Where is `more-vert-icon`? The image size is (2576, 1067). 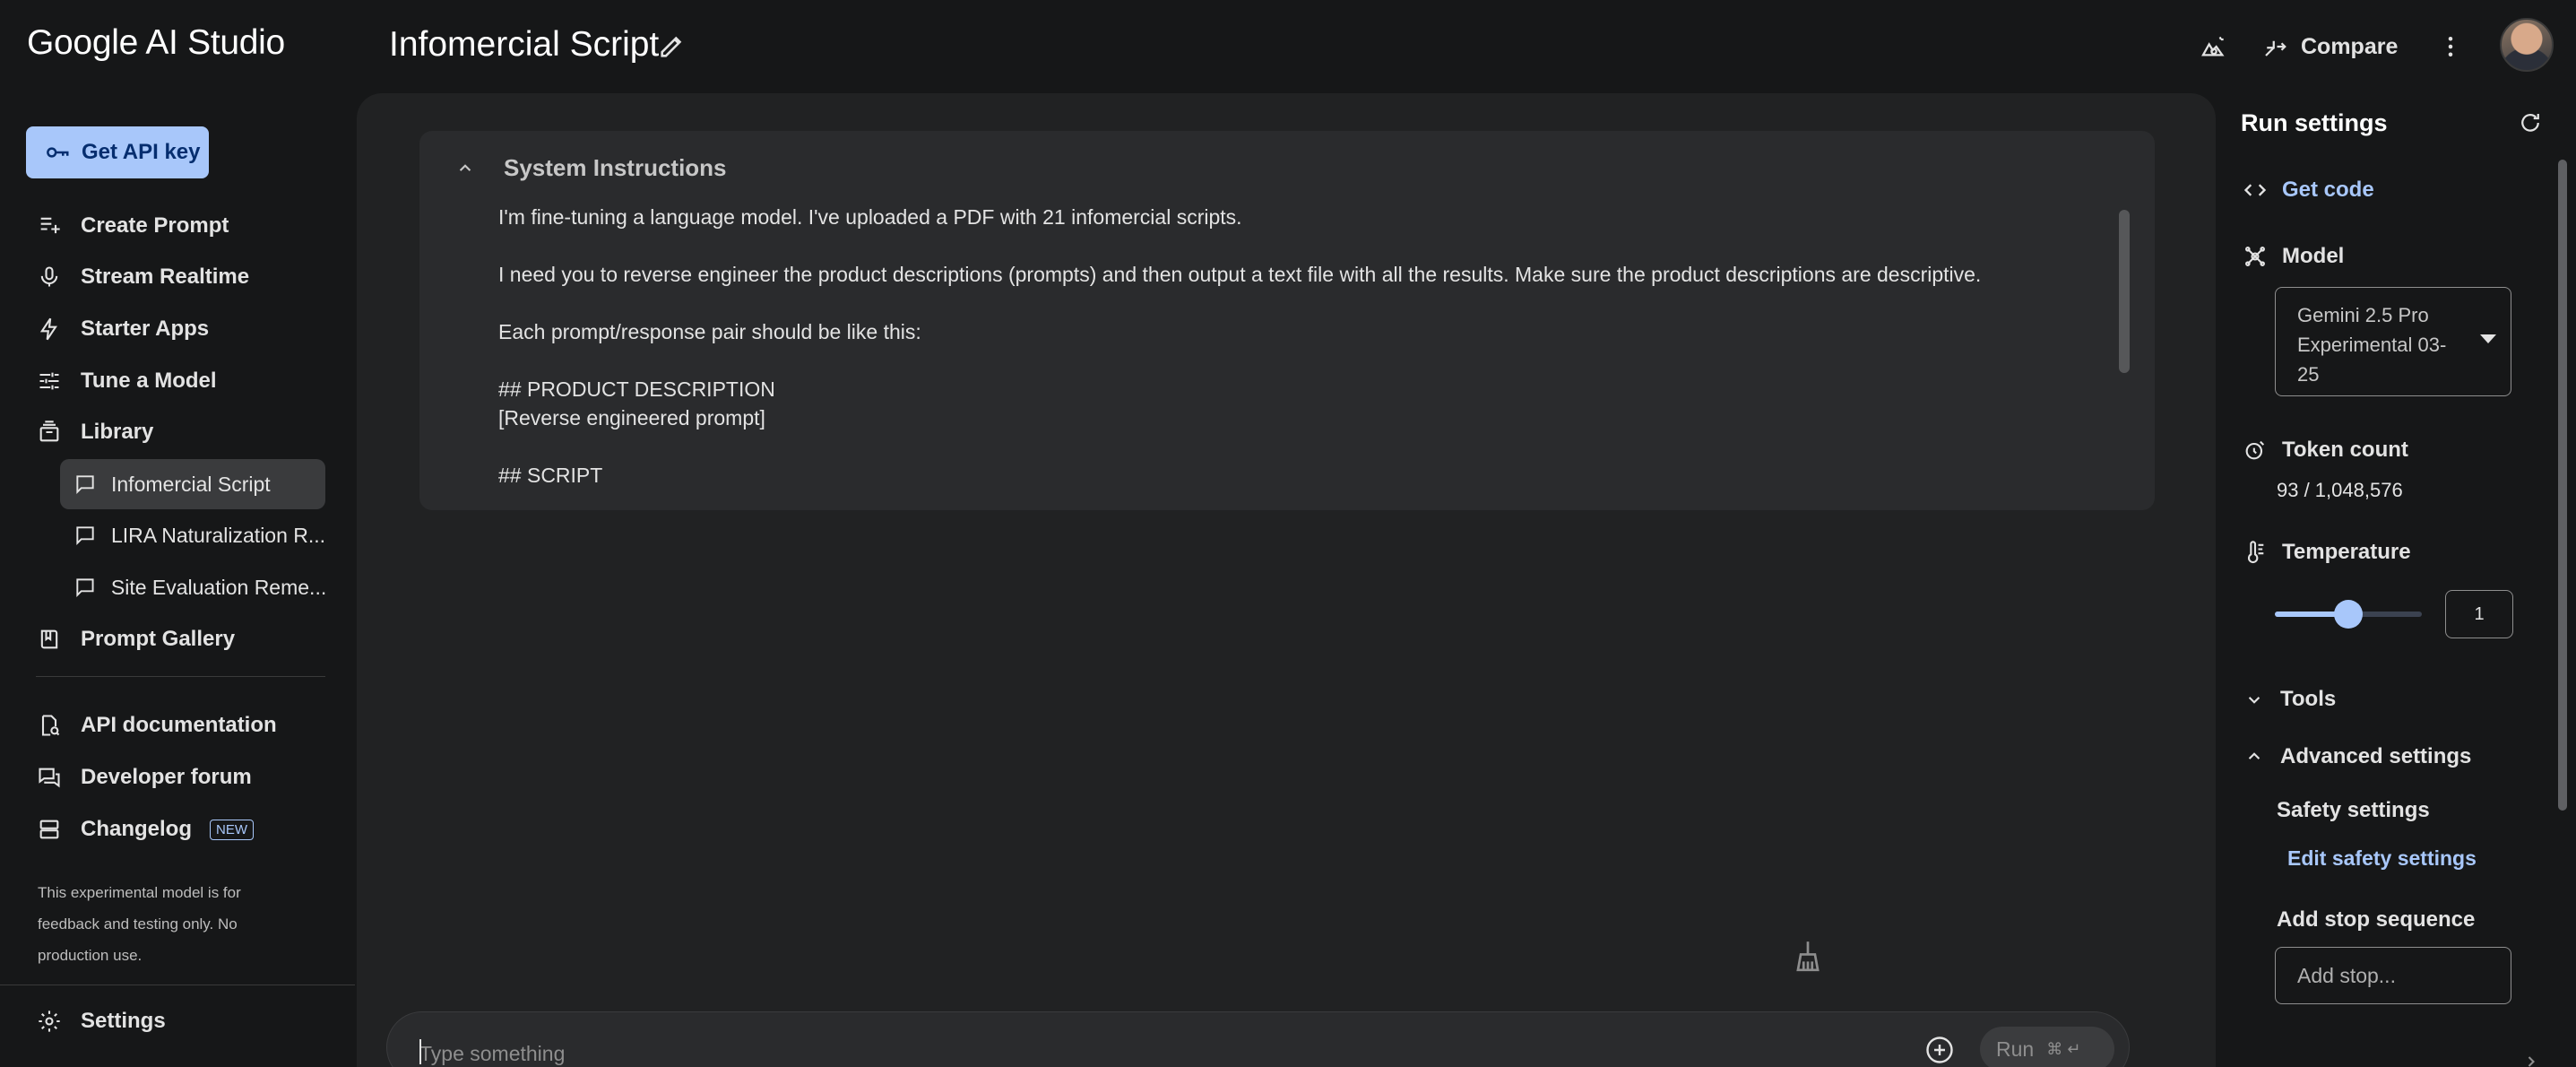
more-vert-icon is located at coordinates (2450, 47).